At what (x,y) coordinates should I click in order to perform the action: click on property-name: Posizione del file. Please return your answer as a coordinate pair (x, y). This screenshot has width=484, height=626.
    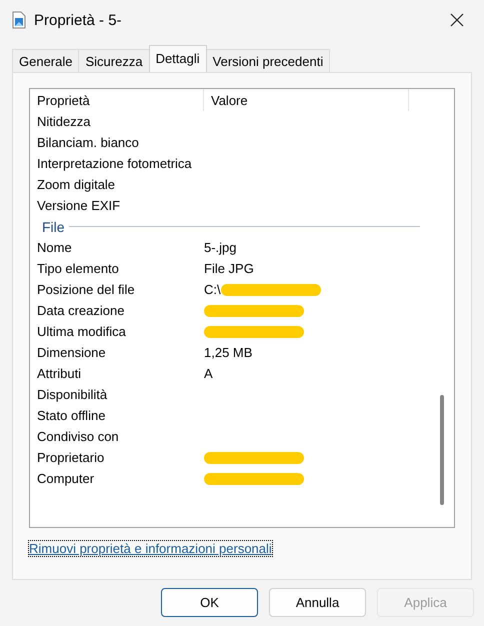
    Looking at the image, I should click on (86, 289).